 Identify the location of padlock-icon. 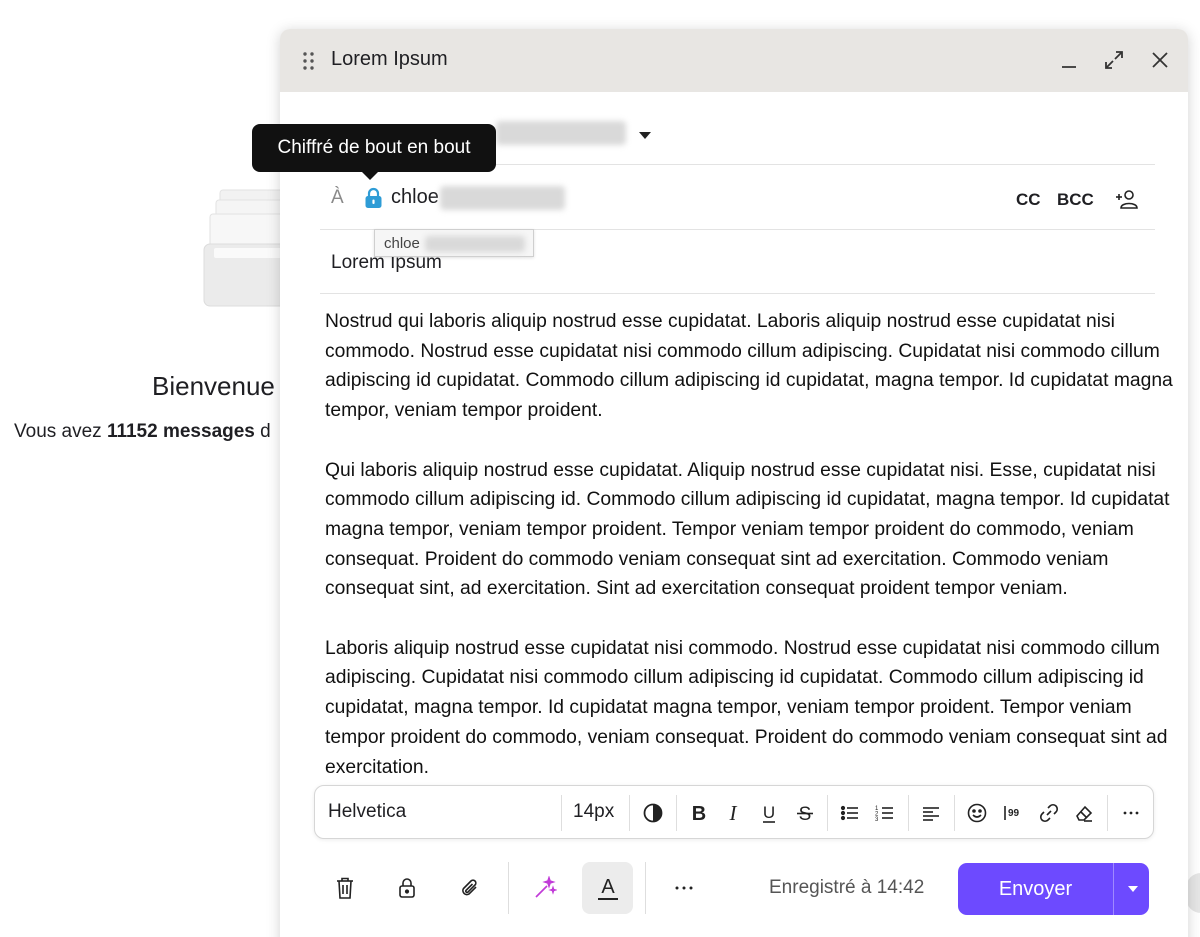
(407, 888).